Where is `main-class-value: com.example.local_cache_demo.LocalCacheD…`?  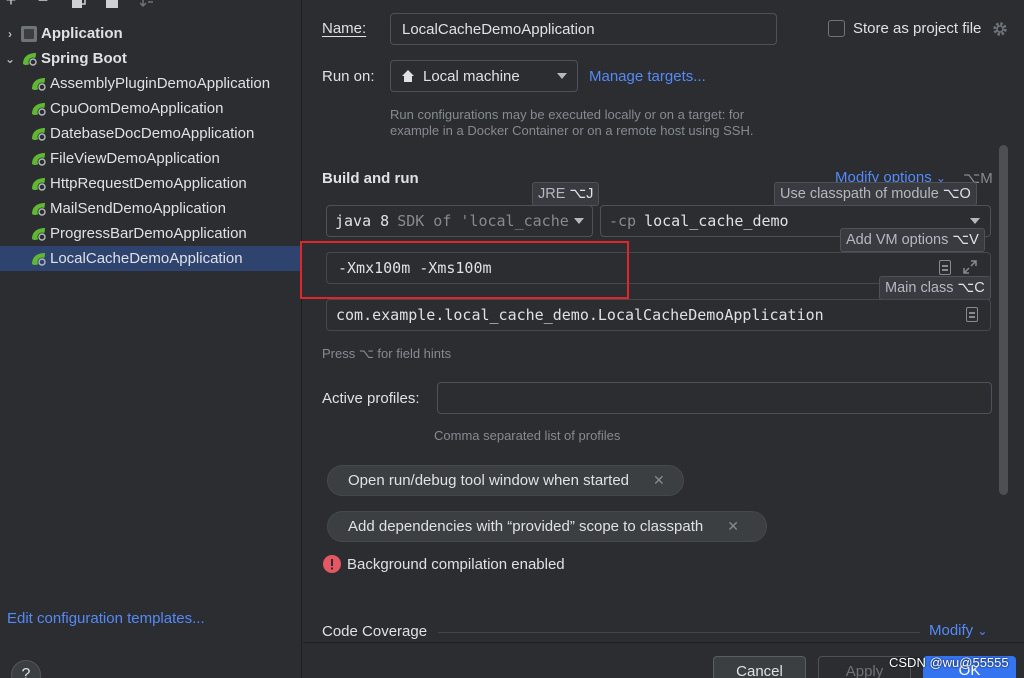
main-class-value: com.example.local_cache_demo.LocalCacheD… is located at coordinates (580, 315).